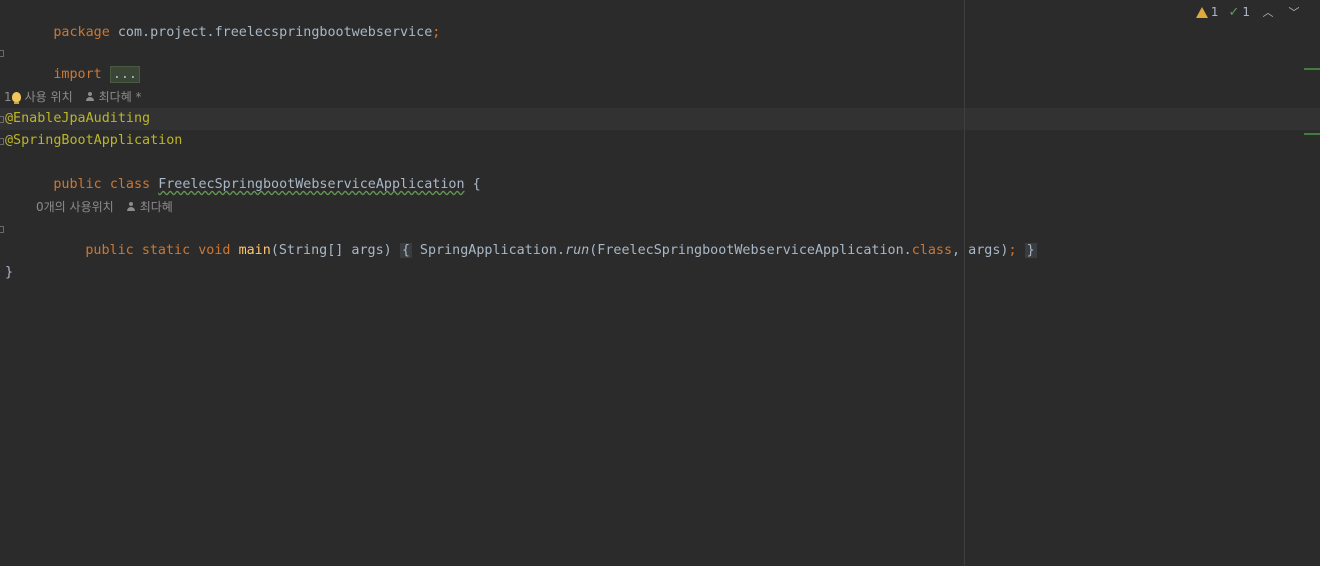 The width and height of the screenshot is (1320, 566). What do you see at coordinates (1294, 12) in the screenshot?
I see `chevron-down-icon: ﹀` at bounding box center [1294, 12].